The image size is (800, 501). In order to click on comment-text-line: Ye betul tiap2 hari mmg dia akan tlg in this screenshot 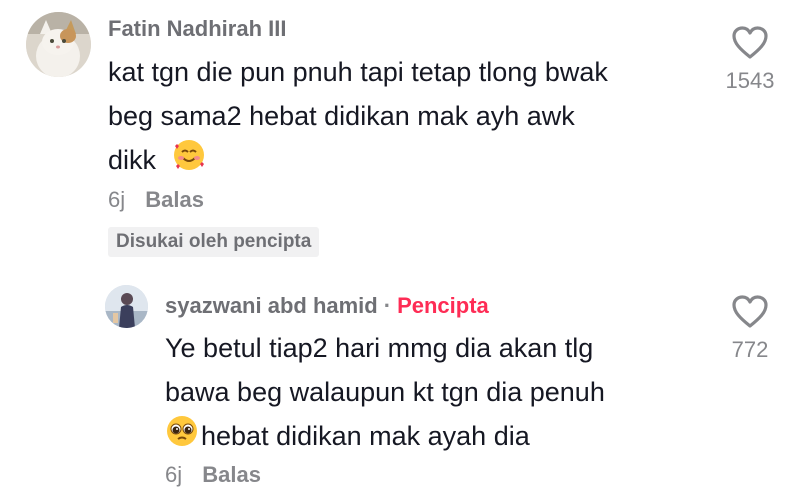, I will do `click(379, 348)`.